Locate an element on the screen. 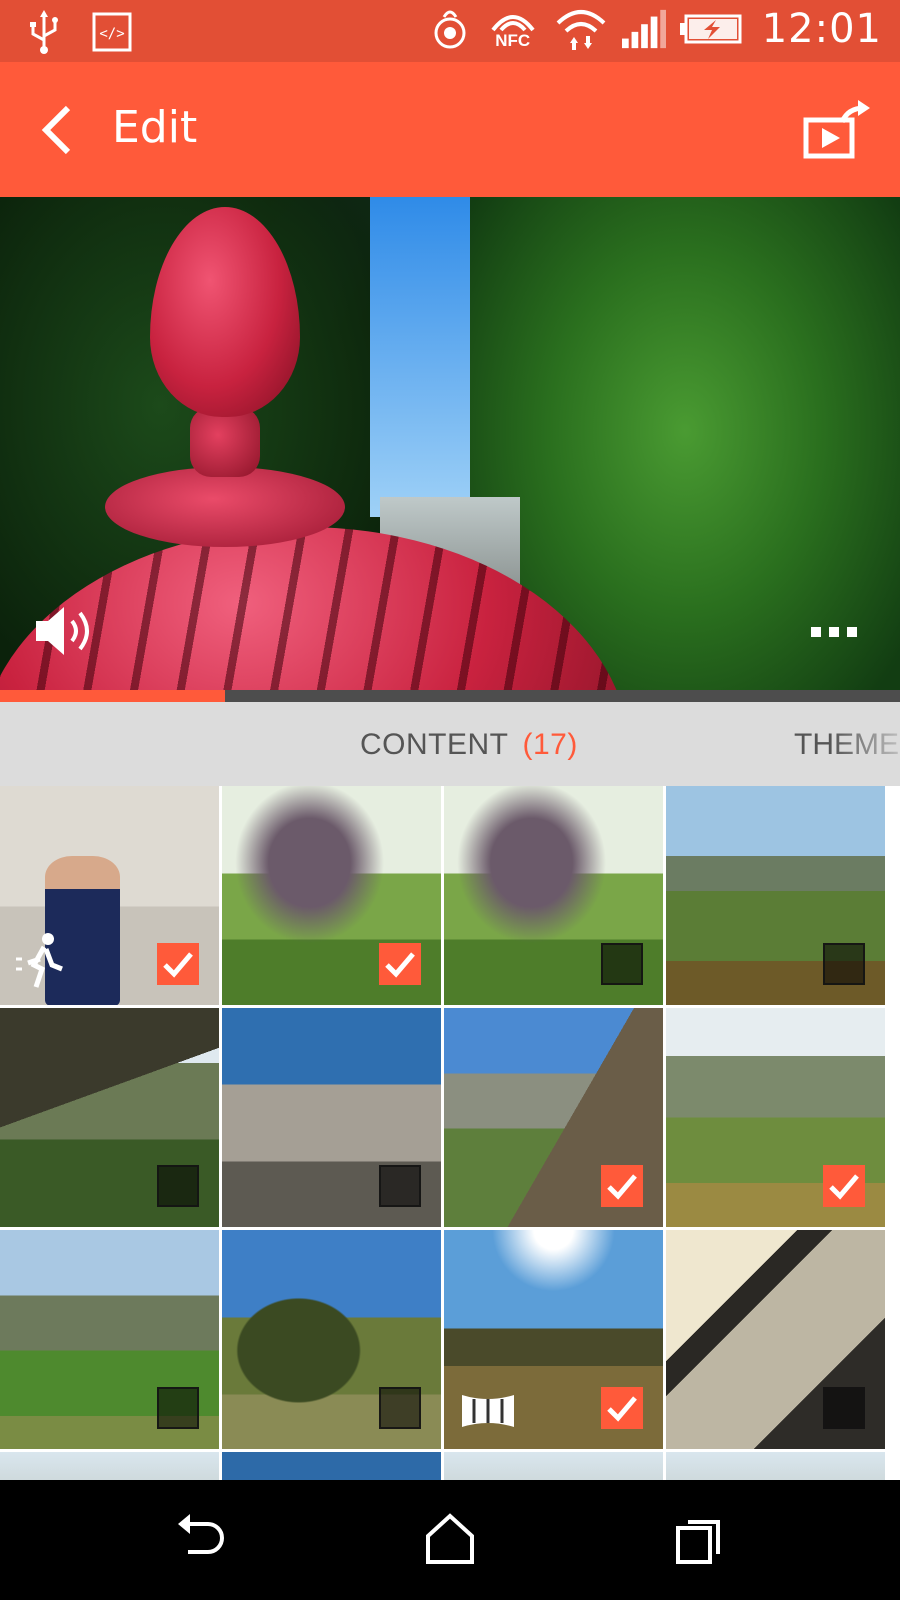 Image resolution: width=900 pixels, height=1600 pixels. share-video-icon is located at coordinates (836, 129).